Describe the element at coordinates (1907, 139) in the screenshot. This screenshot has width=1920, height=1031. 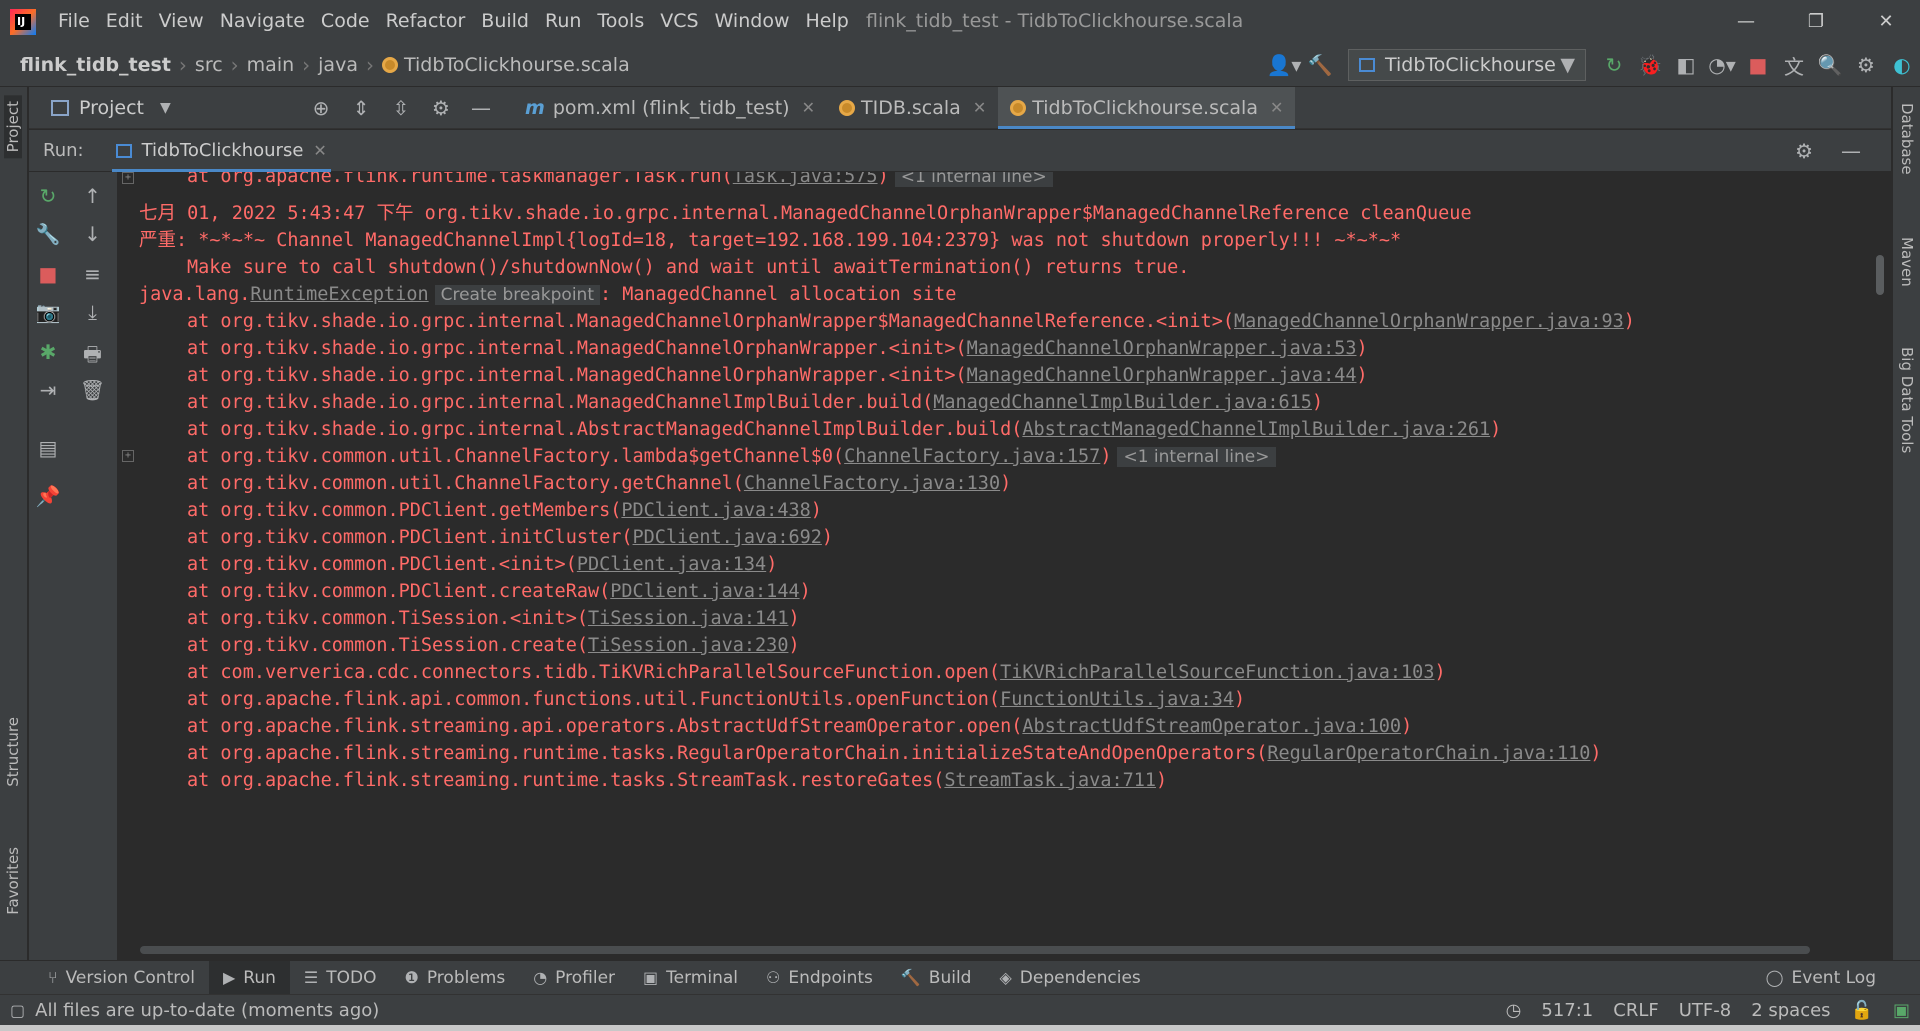
I see `database-tool-tab: Database` at that location.